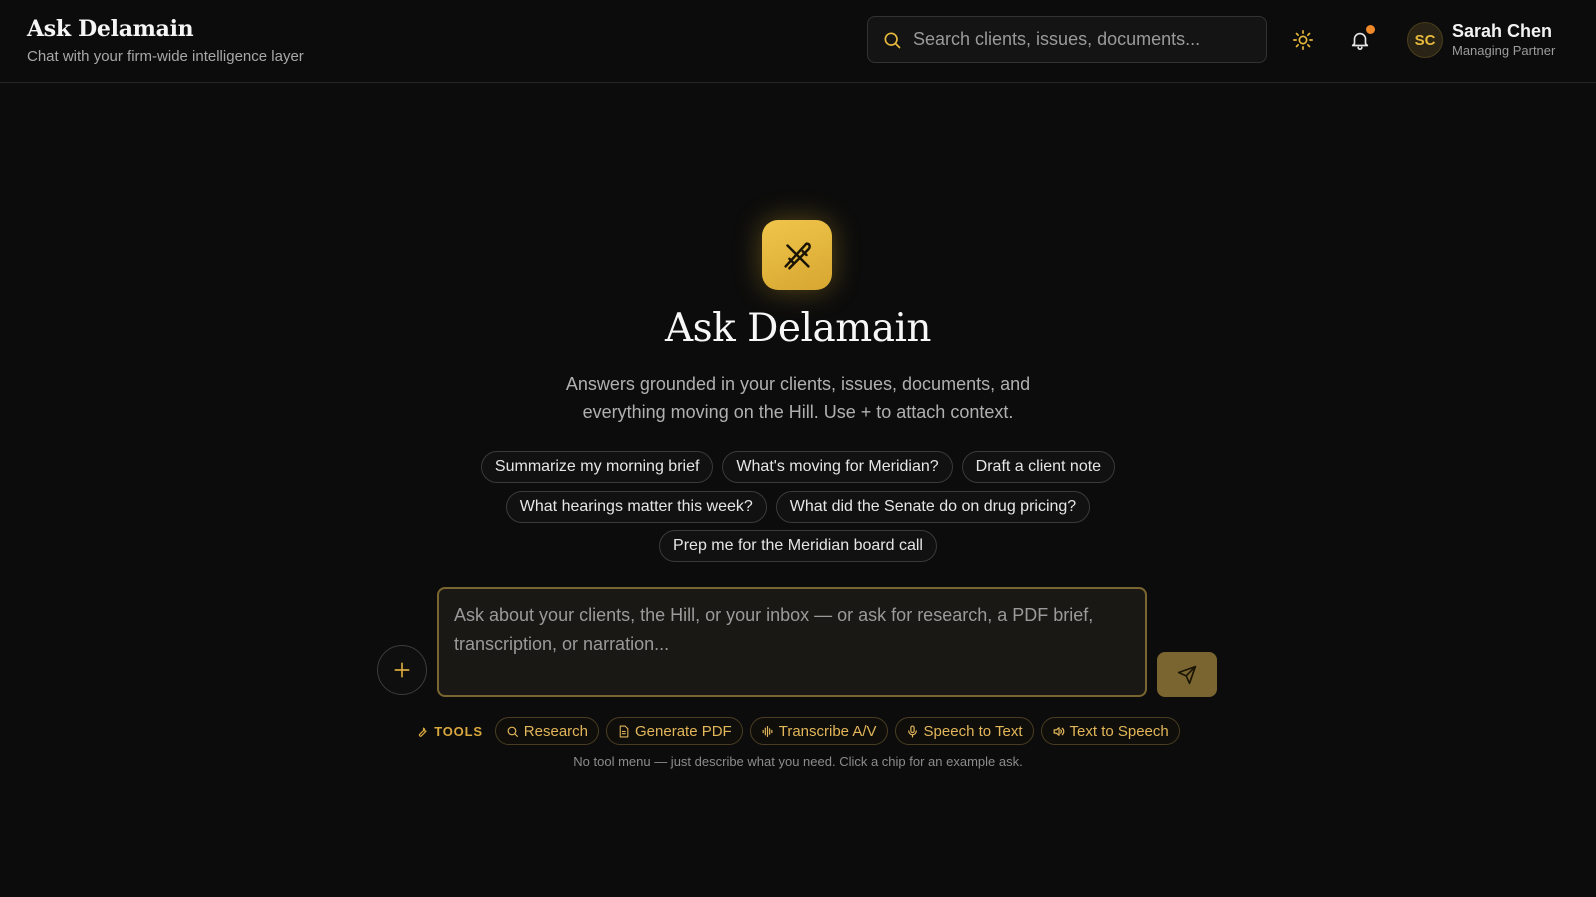 Image resolution: width=1596 pixels, height=897 pixels. Describe the element at coordinates (1360, 40) in the screenshot. I see `notifications-button` at that location.